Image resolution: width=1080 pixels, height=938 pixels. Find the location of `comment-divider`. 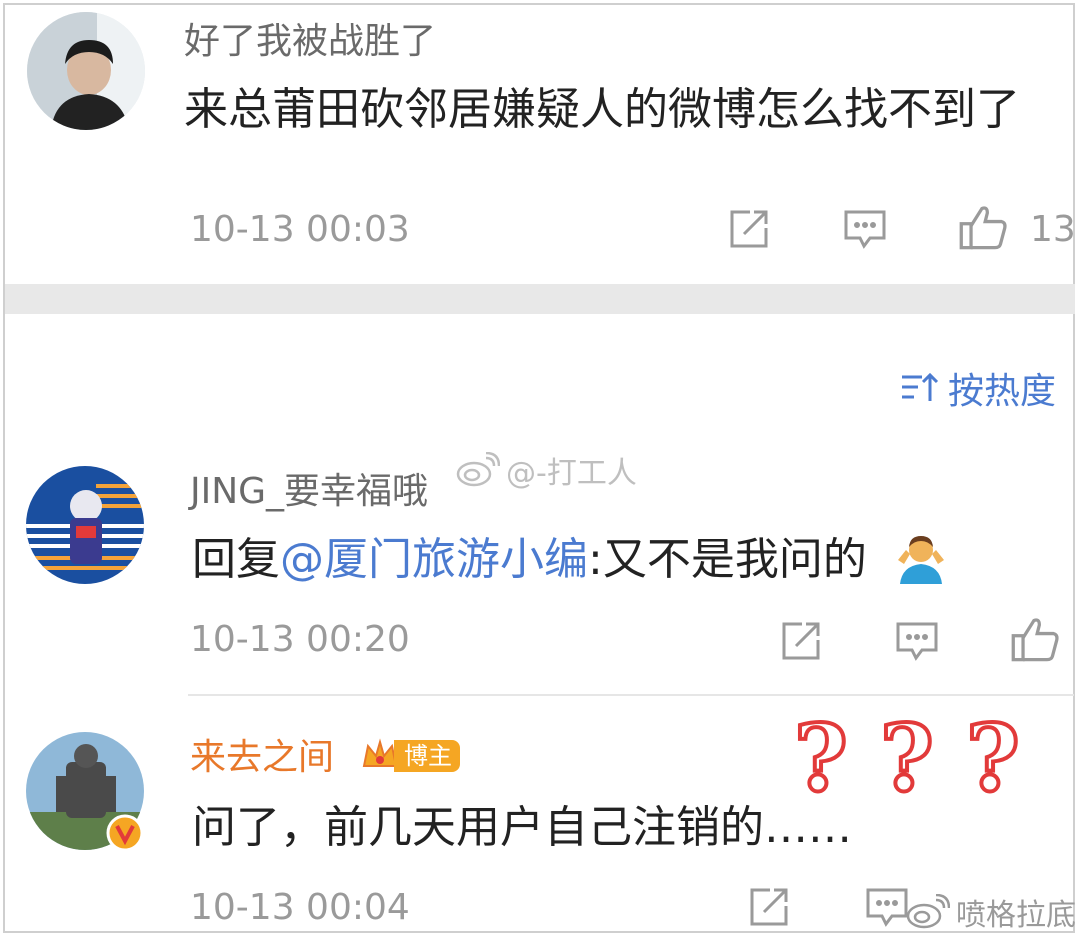

comment-divider is located at coordinates (631, 695).